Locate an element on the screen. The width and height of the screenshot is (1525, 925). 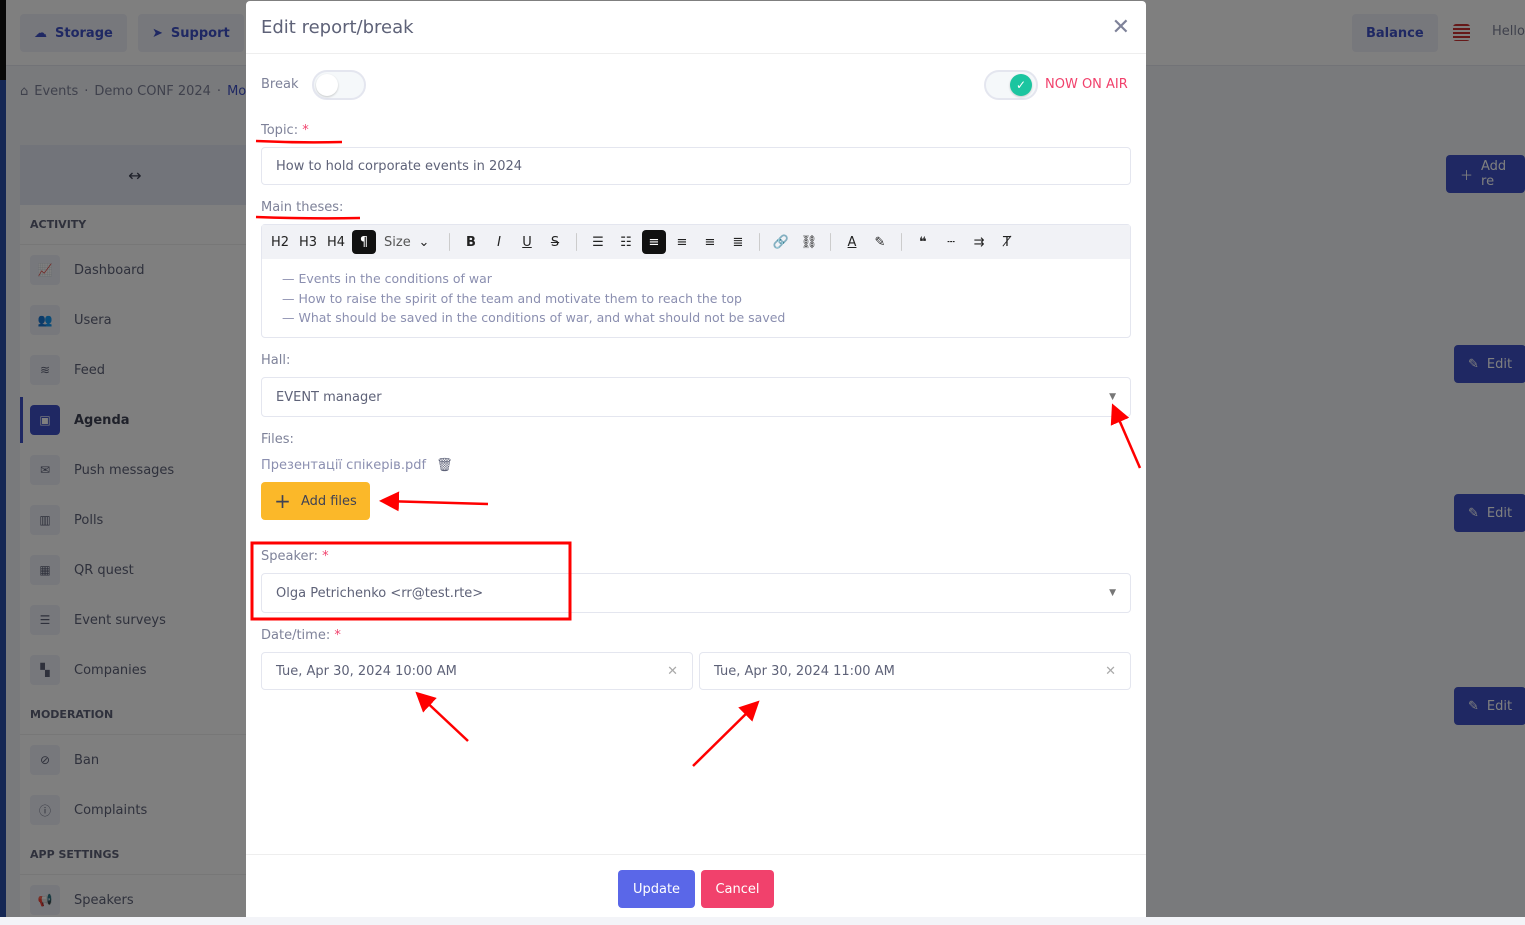
h3-button: H3 is located at coordinates (308, 242).